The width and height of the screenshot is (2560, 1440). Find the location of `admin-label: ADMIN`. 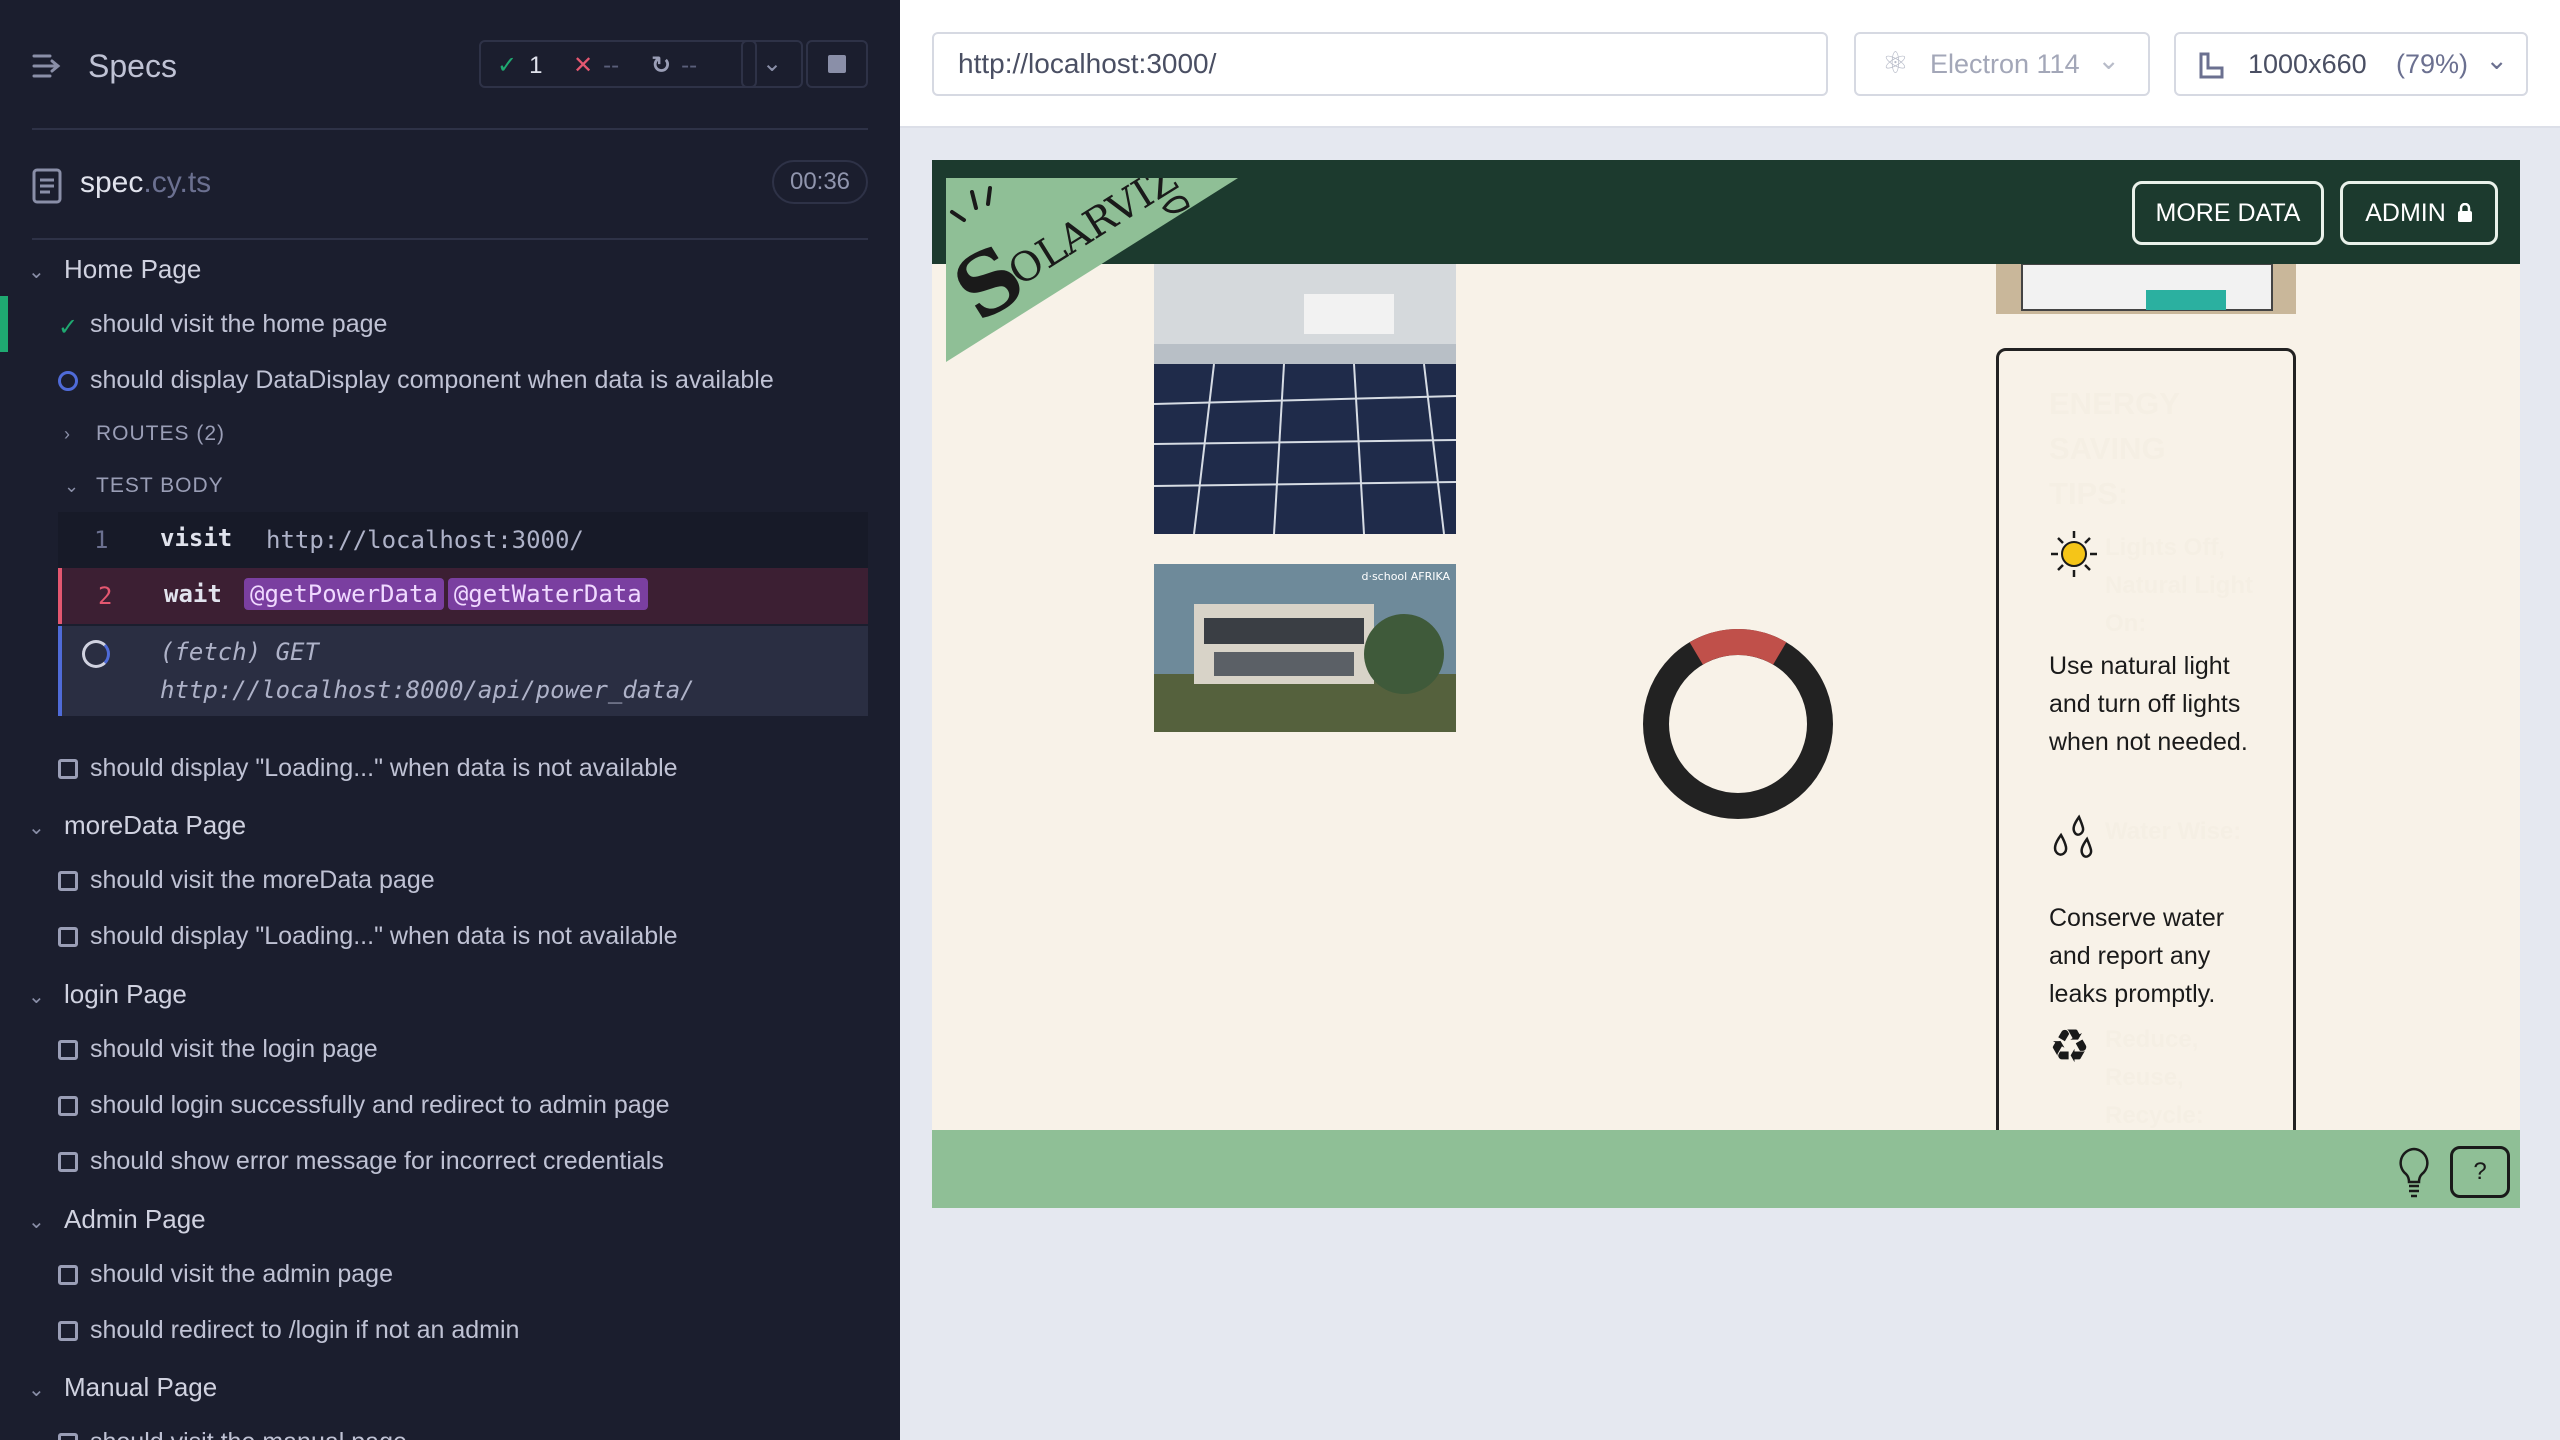

admin-label: ADMIN is located at coordinates (2405, 213).